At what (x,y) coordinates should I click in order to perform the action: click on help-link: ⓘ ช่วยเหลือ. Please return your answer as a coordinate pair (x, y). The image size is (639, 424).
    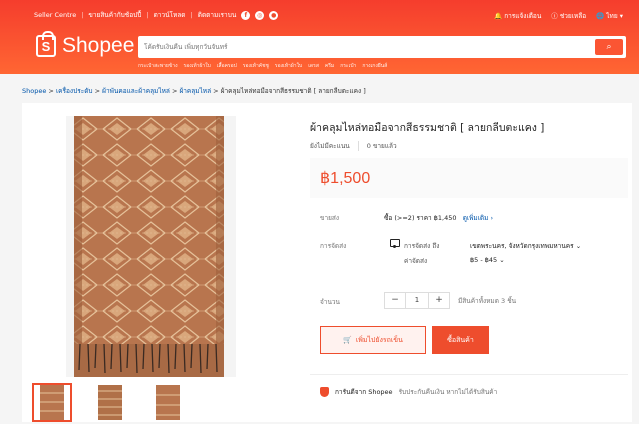
    Looking at the image, I should click on (568, 15).